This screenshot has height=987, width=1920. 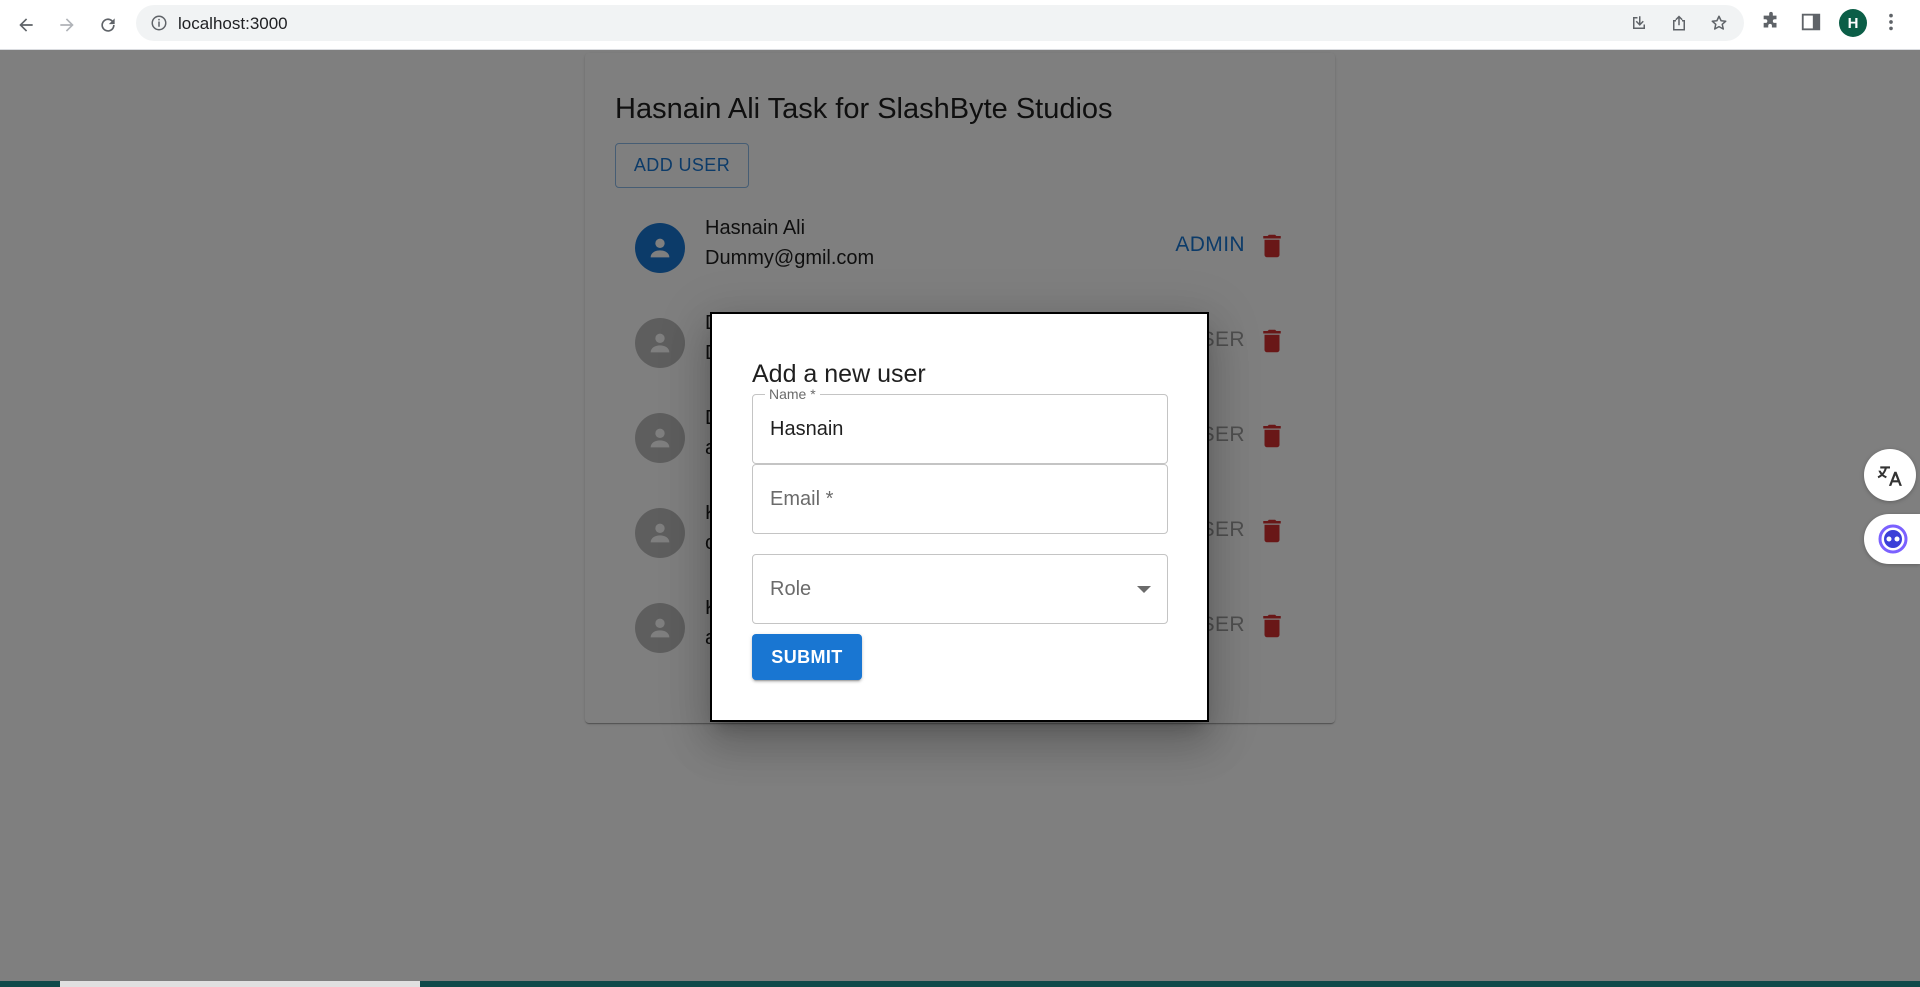 I want to click on more-menu-icon, so click(x=1891, y=22).